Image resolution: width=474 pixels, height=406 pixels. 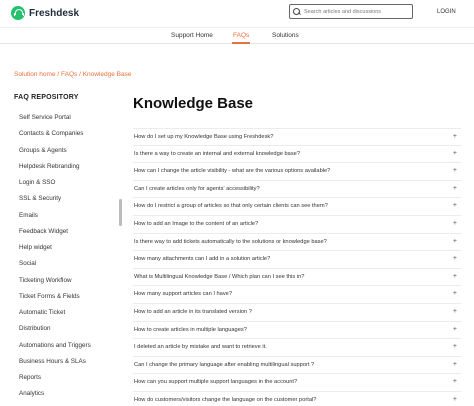 What do you see at coordinates (69, 235) in the screenshot?
I see `sidebar-item: Feedback Widget` at bounding box center [69, 235].